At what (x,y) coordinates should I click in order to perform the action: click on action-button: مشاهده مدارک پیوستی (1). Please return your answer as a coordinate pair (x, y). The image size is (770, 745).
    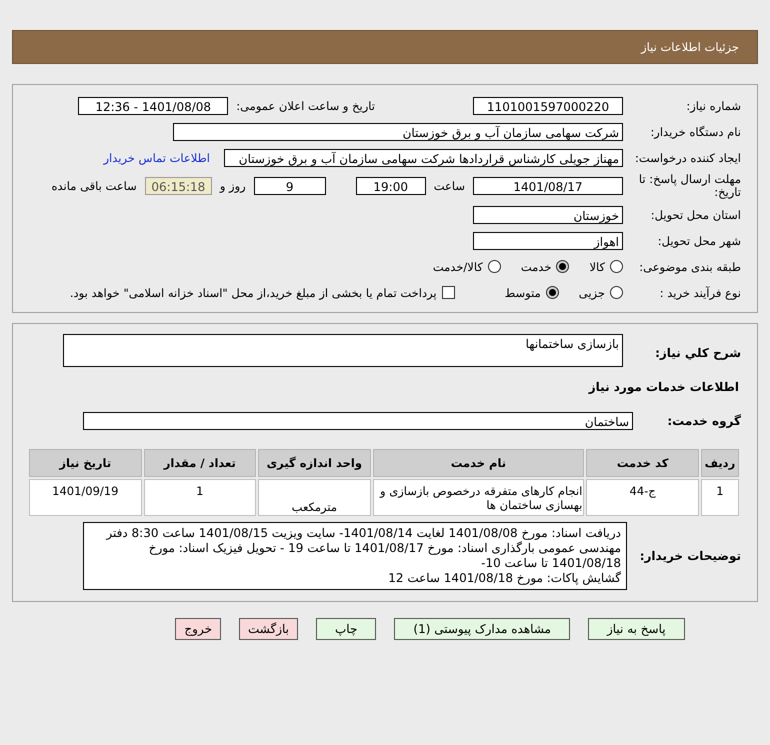
    Looking at the image, I should click on (482, 629).